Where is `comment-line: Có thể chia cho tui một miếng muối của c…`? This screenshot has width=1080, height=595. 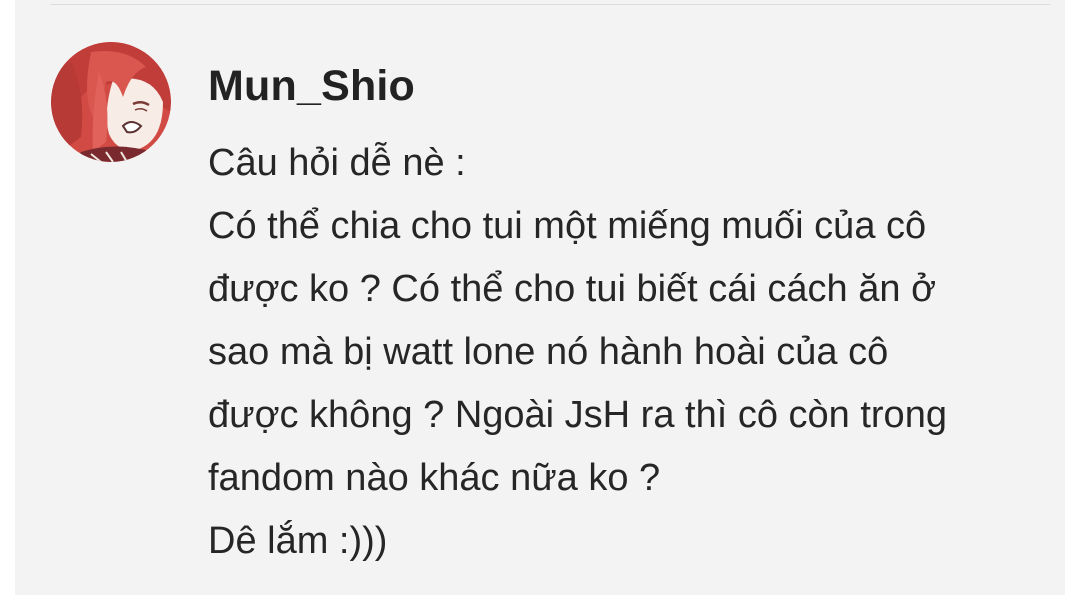
comment-line: Có thể chia cho tui một miếng muối của c… is located at coordinates (567, 226).